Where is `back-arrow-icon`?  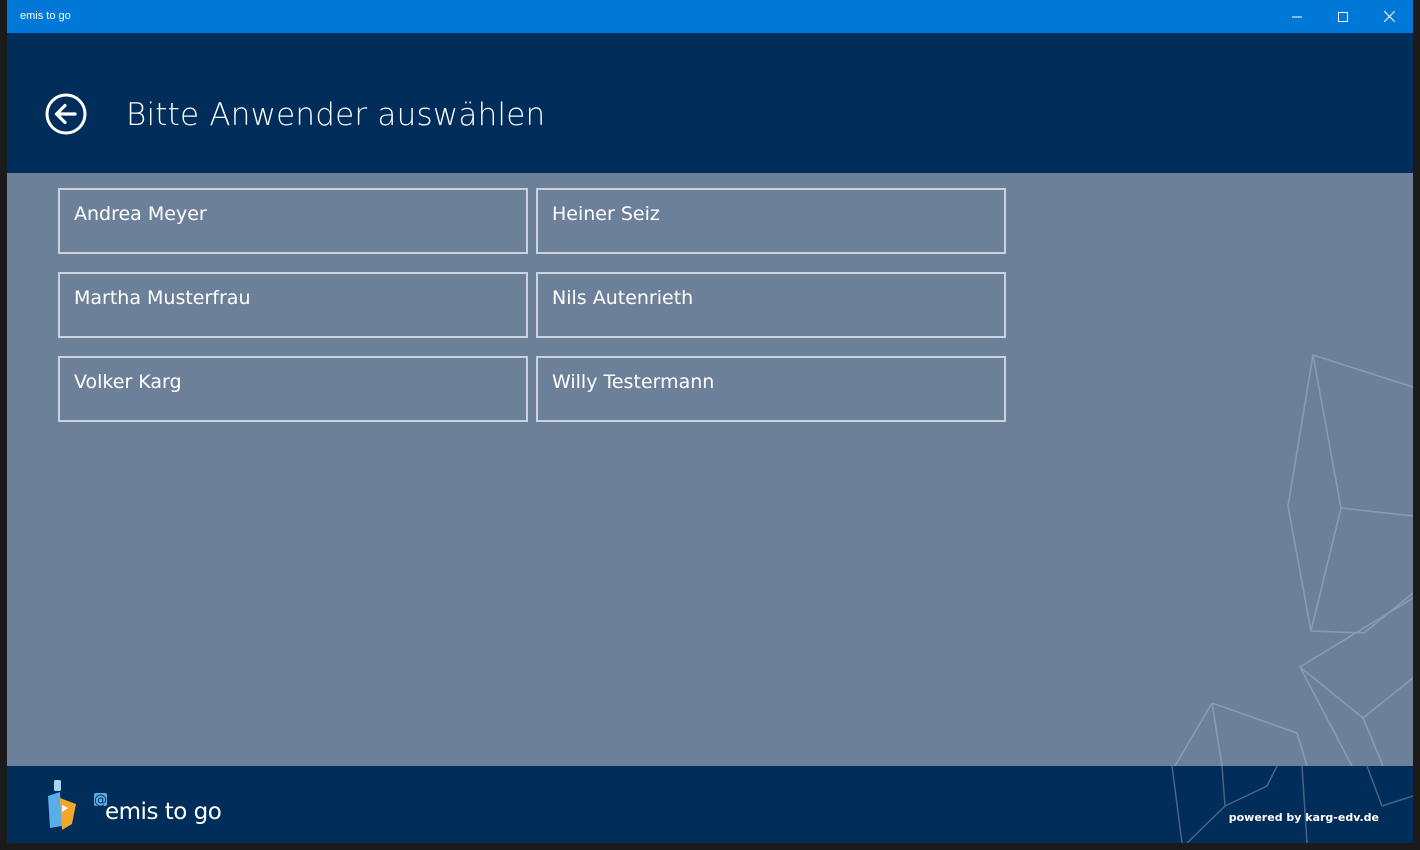 back-arrow-icon is located at coordinates (66, 114).